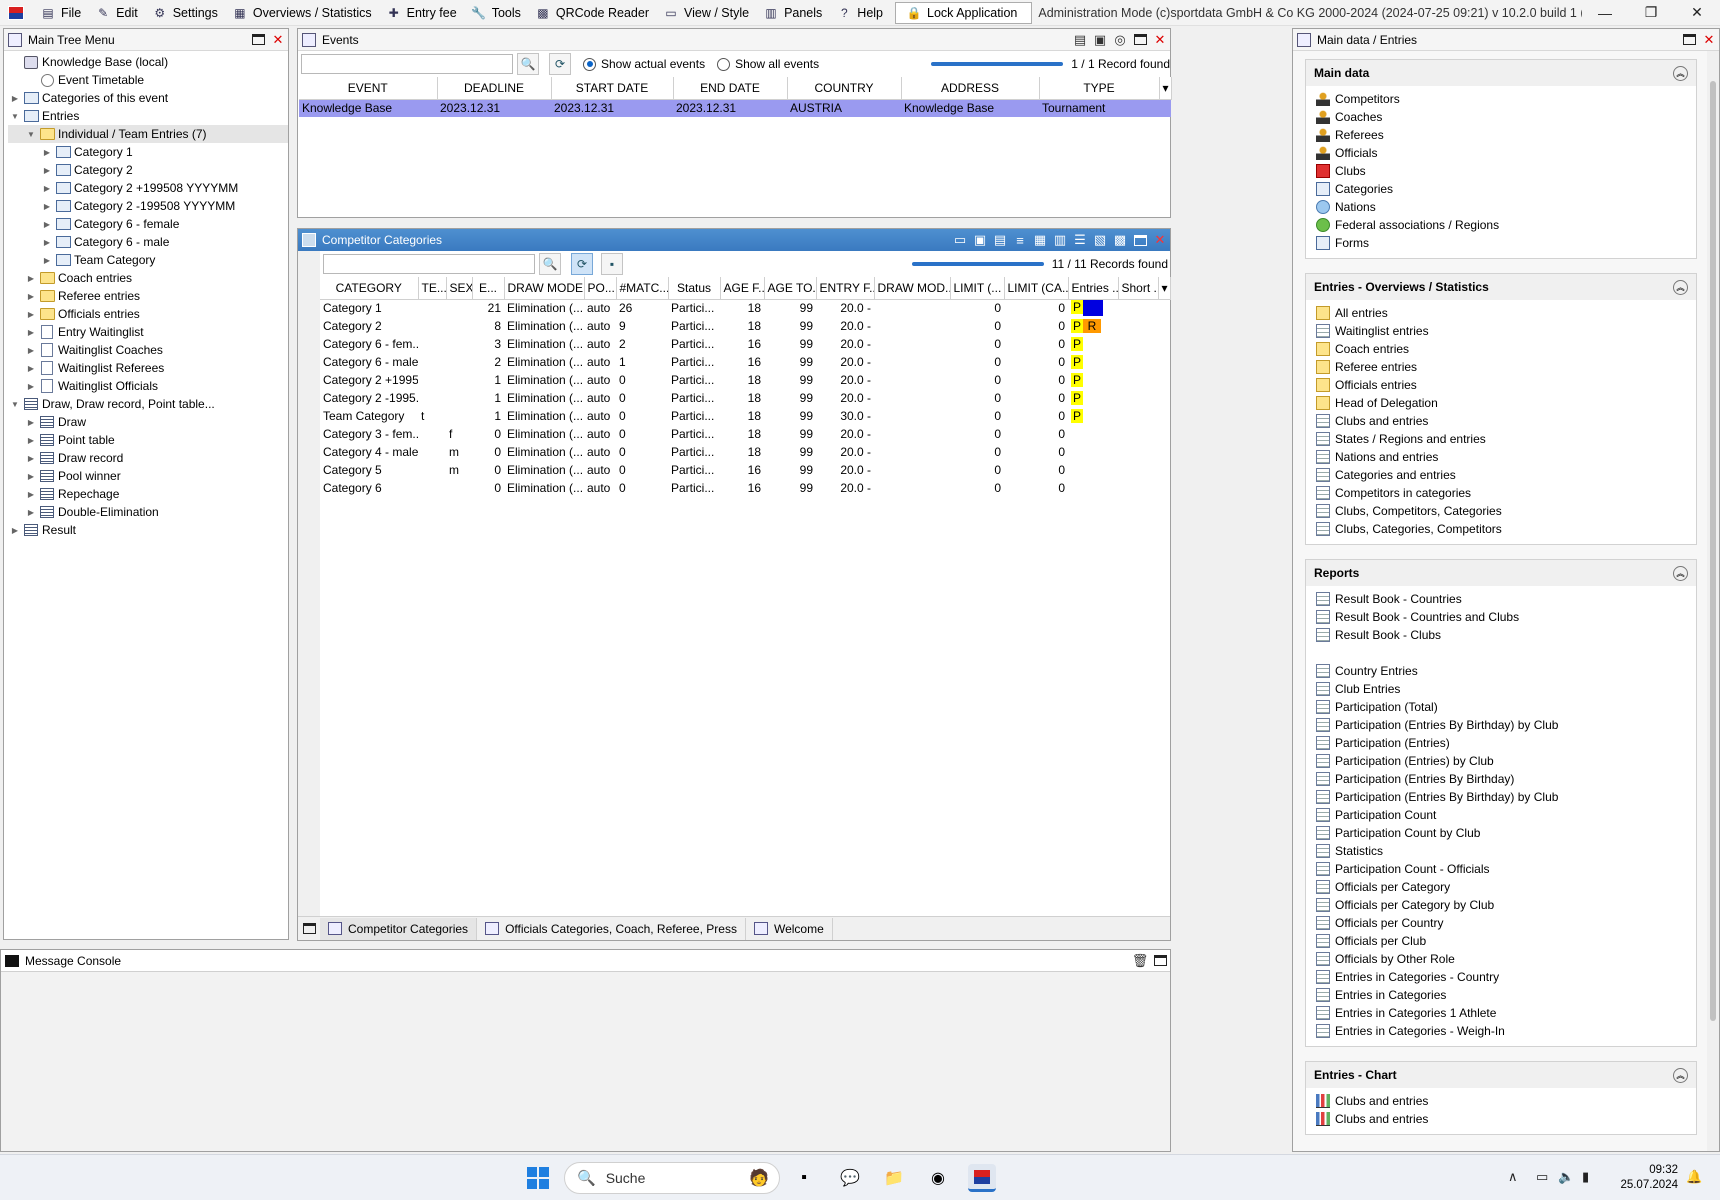 The image size is (1720, 1200). Describe the element at coordinates (612, 264) in the screenshot. I see `save-button: ▪` at that location.